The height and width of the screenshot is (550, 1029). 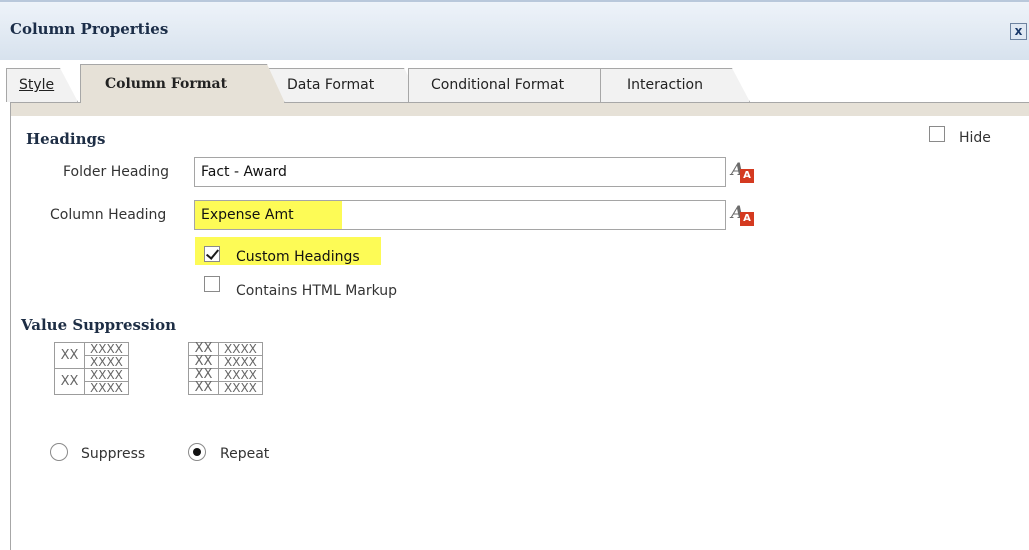 What do you see at coordinates (182, 83) in the screenshot?
I see `tab-column-format: Column Format` at bounding box center [182, 83].